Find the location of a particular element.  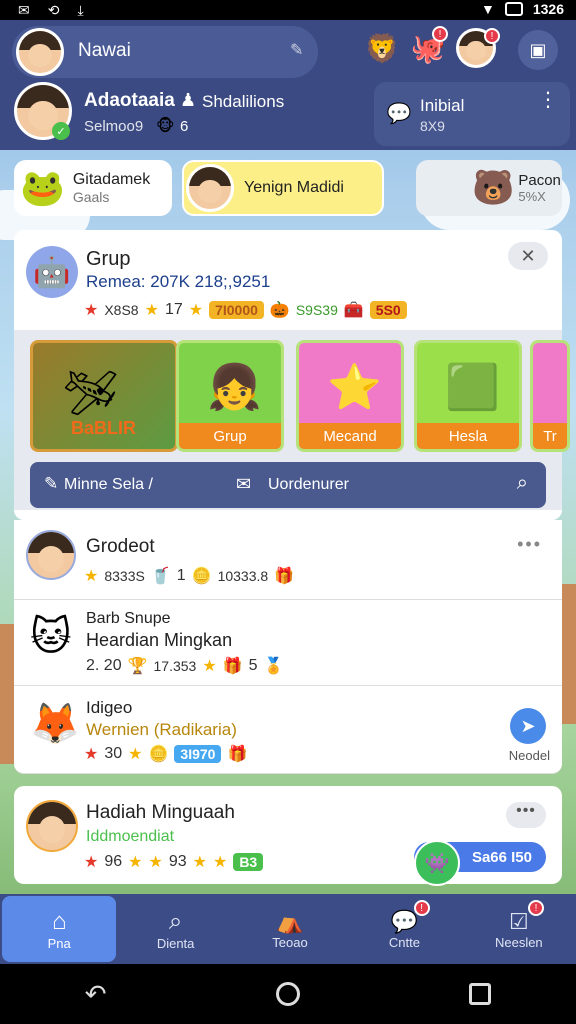

search-left-label: Minne Sela / is located at coordinates (108, 484).